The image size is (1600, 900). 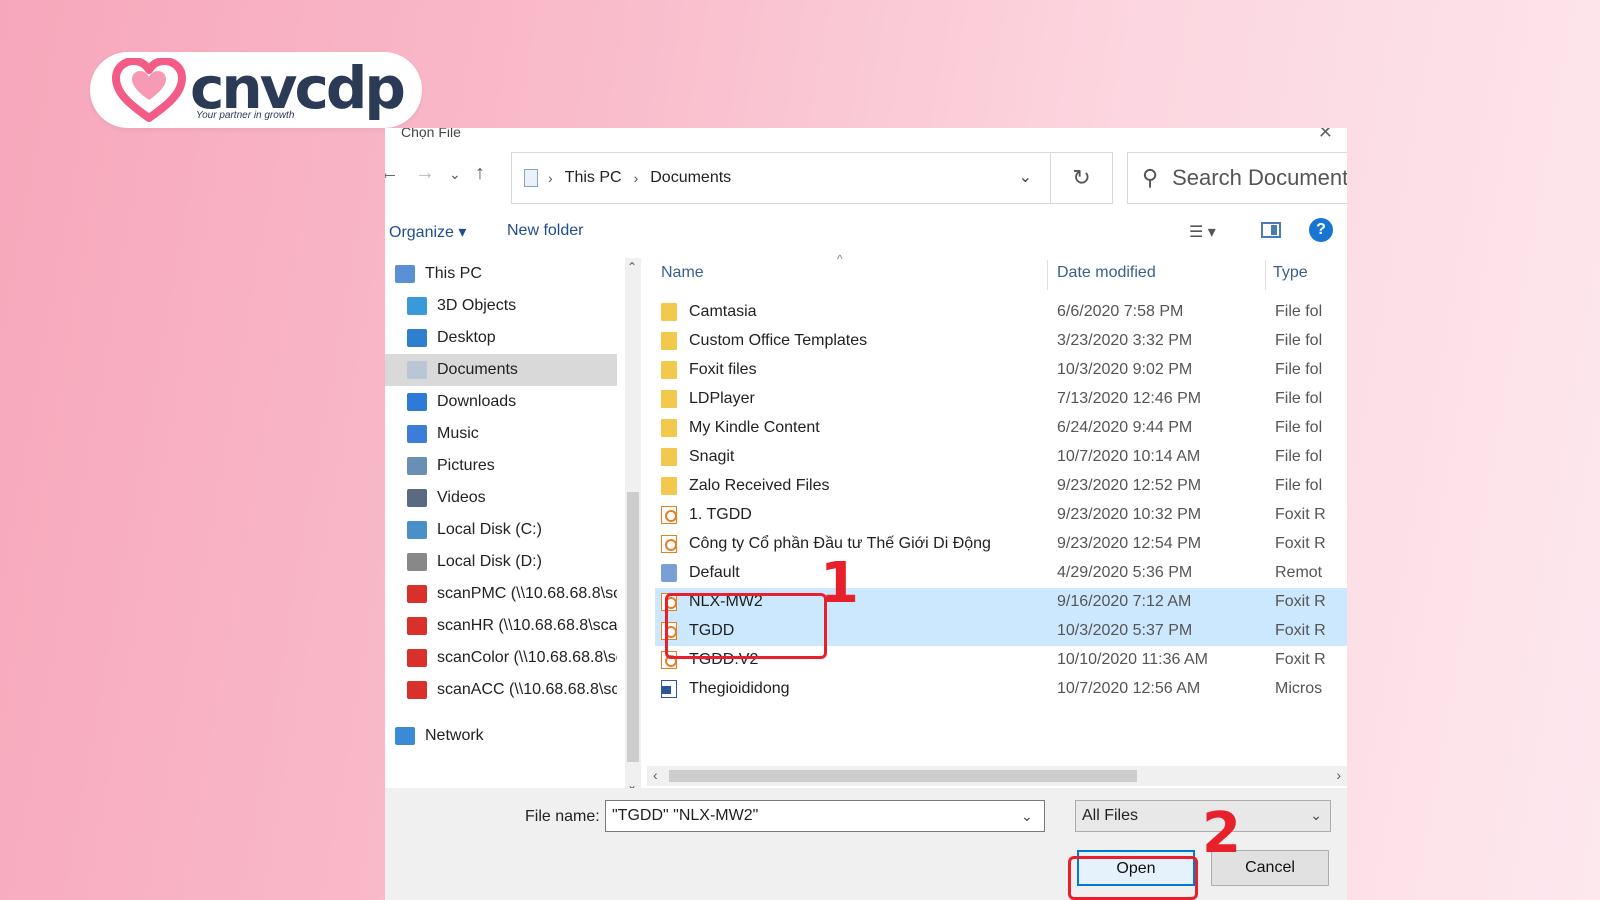 I want to click on remote-desktop-icon, so click(x=669, y=573).